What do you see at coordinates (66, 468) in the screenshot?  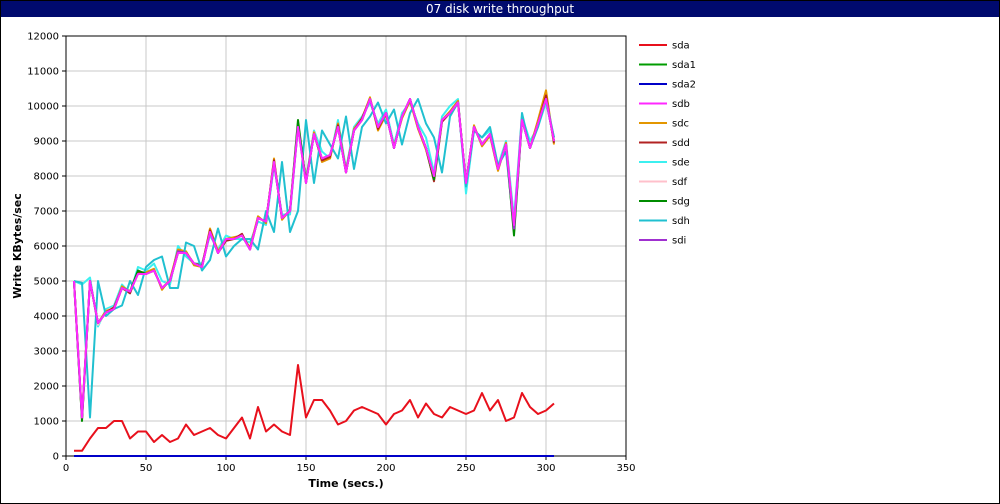 I see `x-tick-label: 0` at bounding box center [66, 468].